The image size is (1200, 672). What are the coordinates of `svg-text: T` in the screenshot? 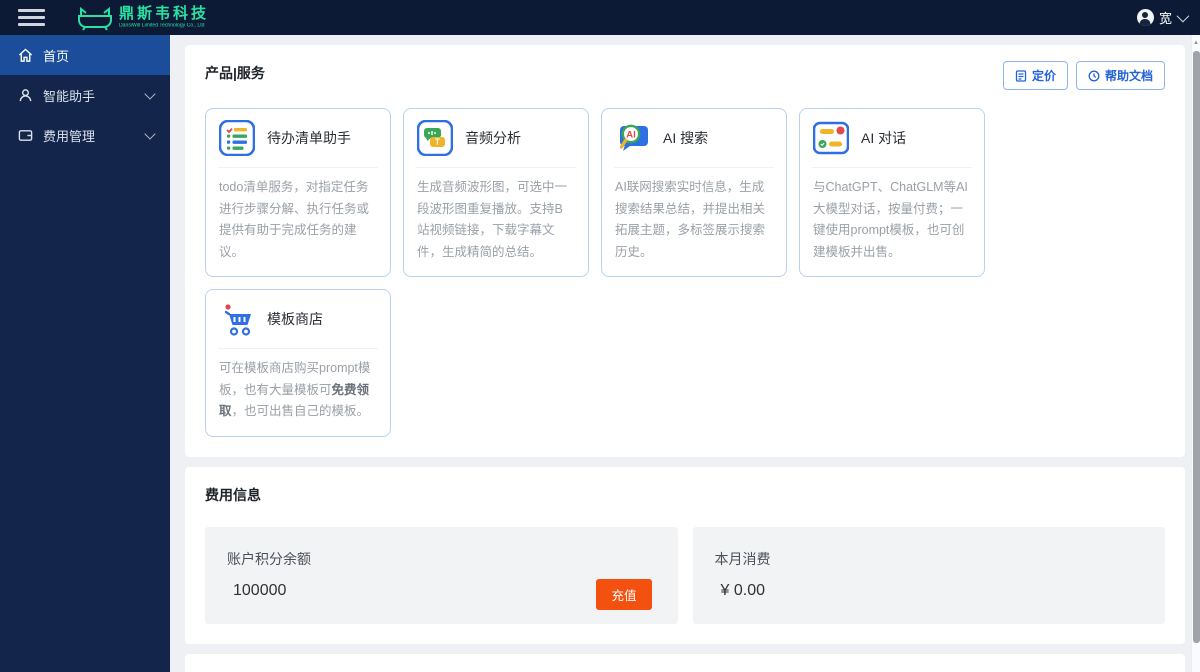 It's located at (437, 142).